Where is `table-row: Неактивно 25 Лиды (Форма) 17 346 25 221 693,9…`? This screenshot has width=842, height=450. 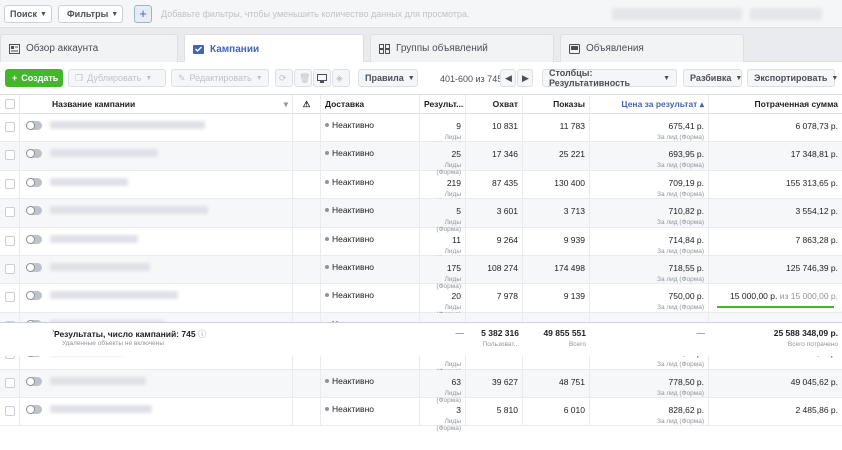
table-row: Неактивно 25 Лиды (Форма) 17 346 25 221 693,9… is located at coordinates (421, 159).